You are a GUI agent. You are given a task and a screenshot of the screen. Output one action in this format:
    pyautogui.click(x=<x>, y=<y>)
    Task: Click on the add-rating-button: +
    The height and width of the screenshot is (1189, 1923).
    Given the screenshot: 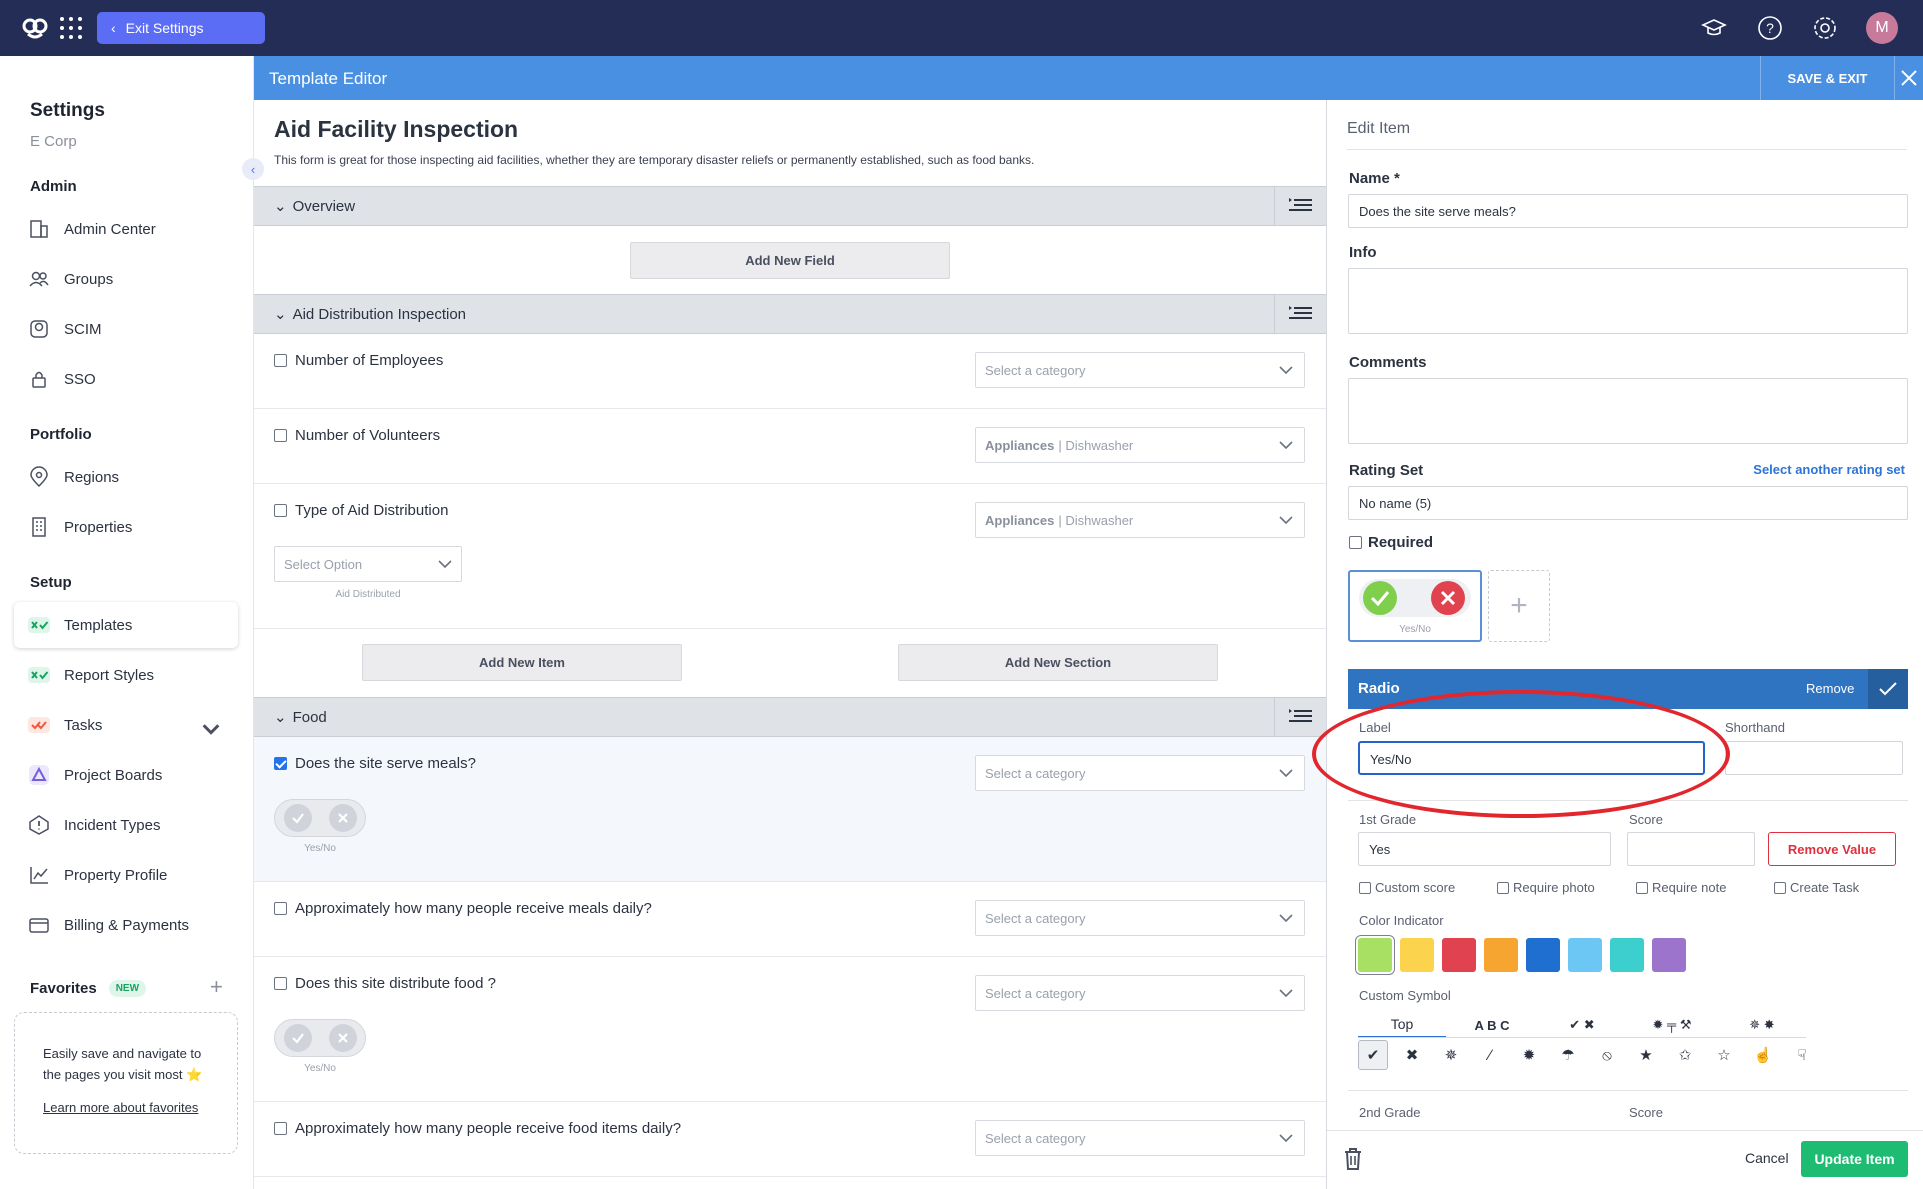 What is the action you would take?
    pyautogui.click(x=1519, y=606)
    